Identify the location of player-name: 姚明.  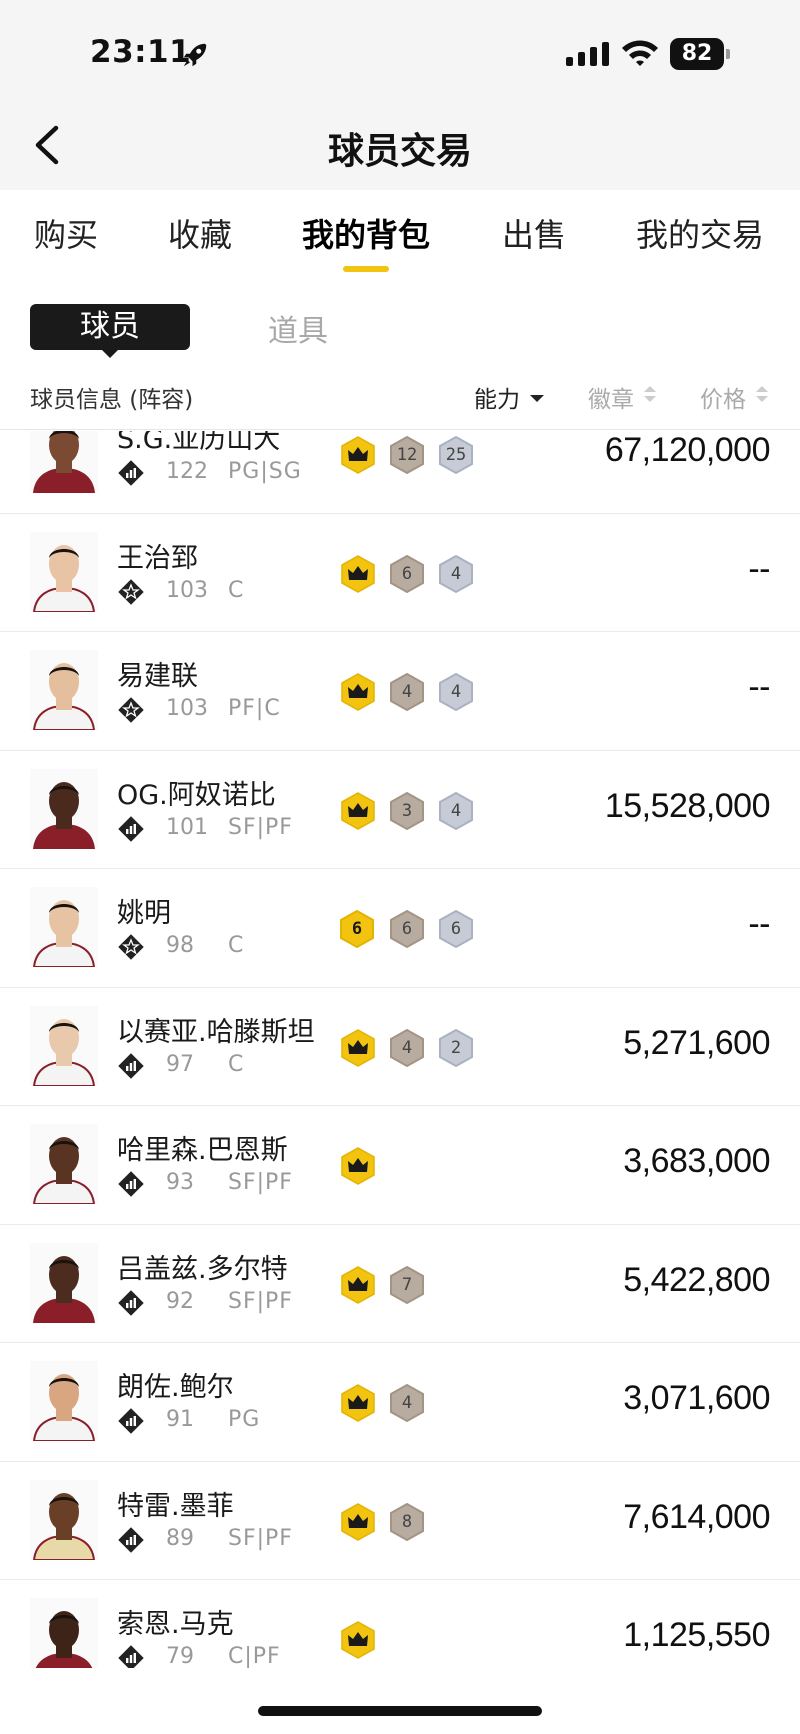
(144, 913).